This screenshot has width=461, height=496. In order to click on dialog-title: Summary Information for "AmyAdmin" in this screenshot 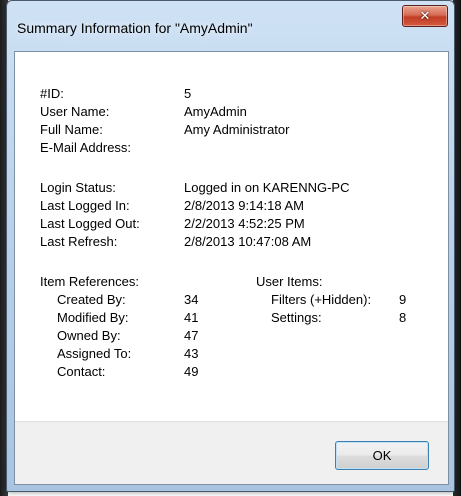, I will do `click(135, 28)`.